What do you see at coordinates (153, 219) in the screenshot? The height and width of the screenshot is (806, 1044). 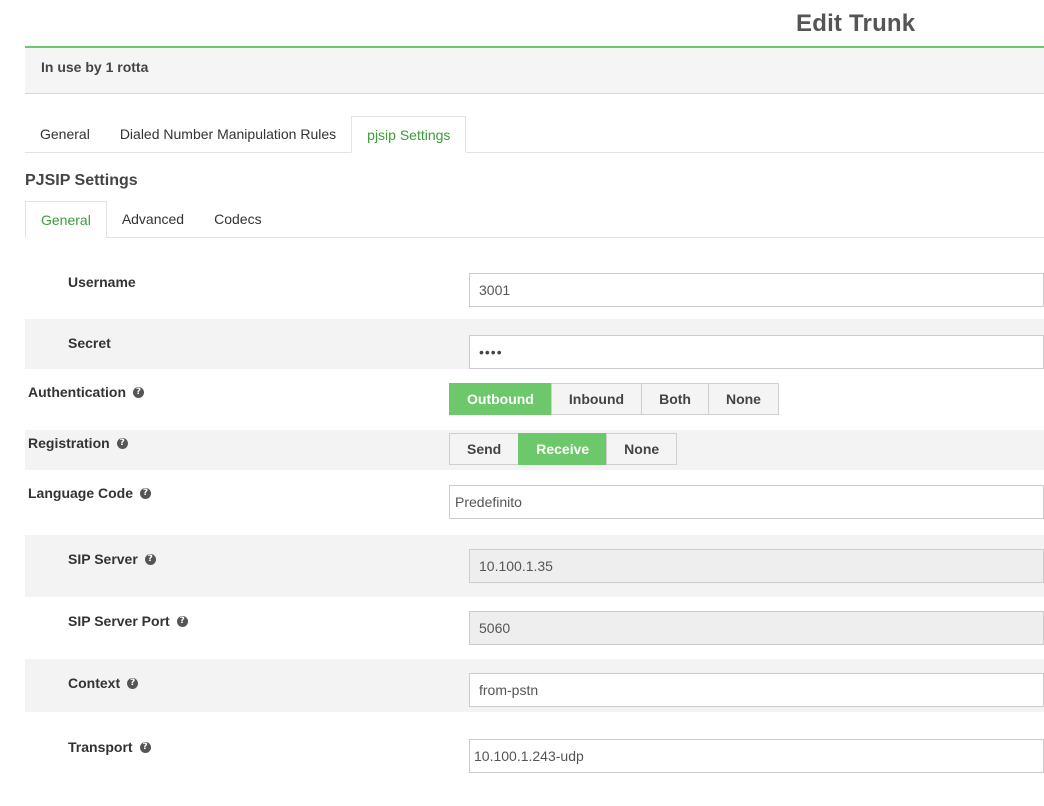 I see `subtab-advanced: Advanced` at bounding box center [153, 219].